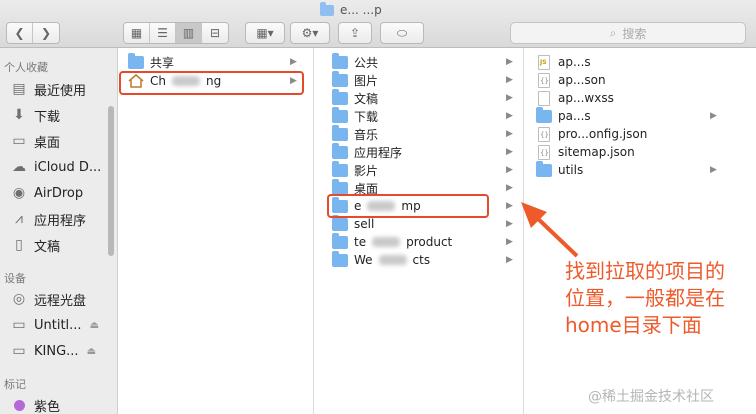 The height and width of the screenshot is (414, 756). I want to click on list-item-label: product, so click(429, 242).